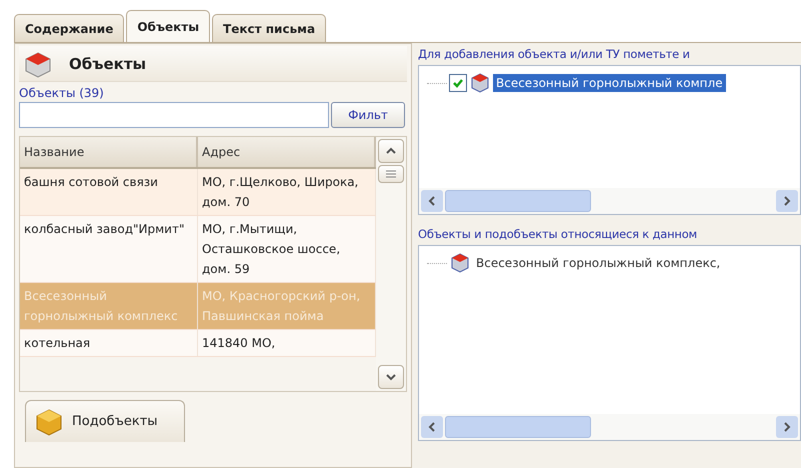  What do you see at coordinates (391, 264) in the screenshot?
I see `vertical-scrollbar` at bounding box center [391, 264].